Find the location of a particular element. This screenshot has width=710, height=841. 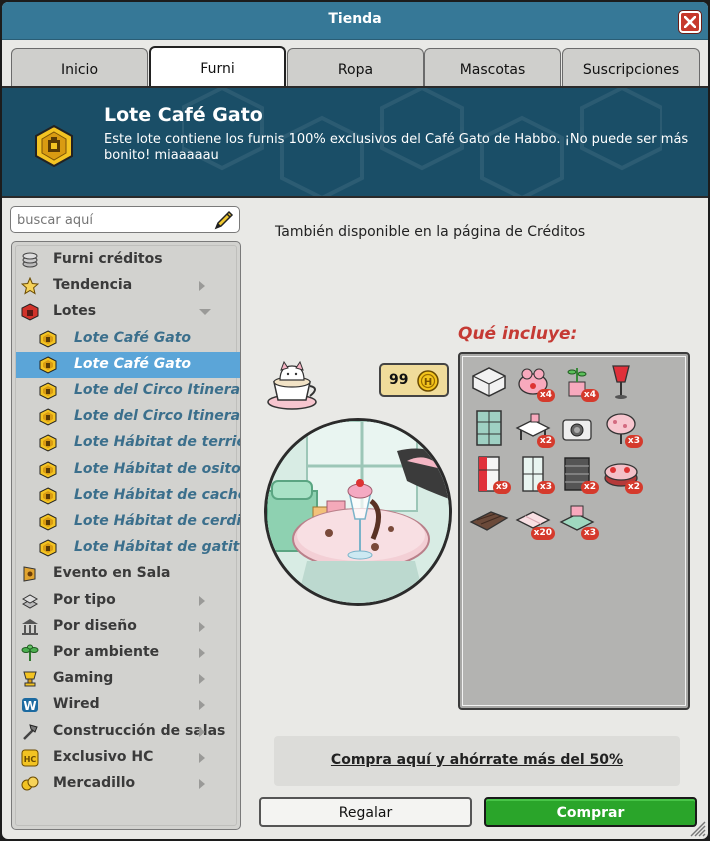

search-box is located at coordinates (125, 219).